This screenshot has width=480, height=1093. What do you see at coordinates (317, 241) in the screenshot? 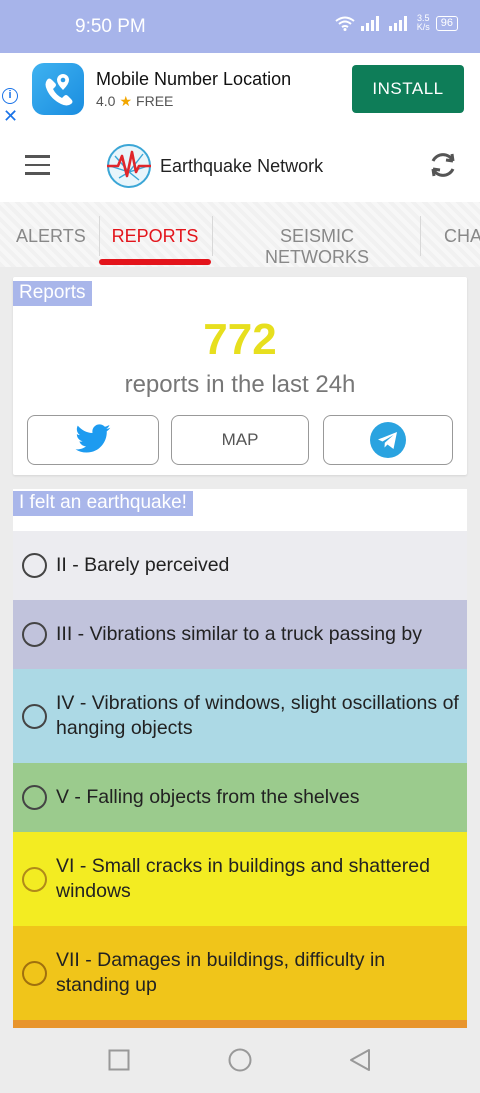
I see `tab-seismic-networks: SEISMIC NETWORKS` at bounding box center [317, 241].